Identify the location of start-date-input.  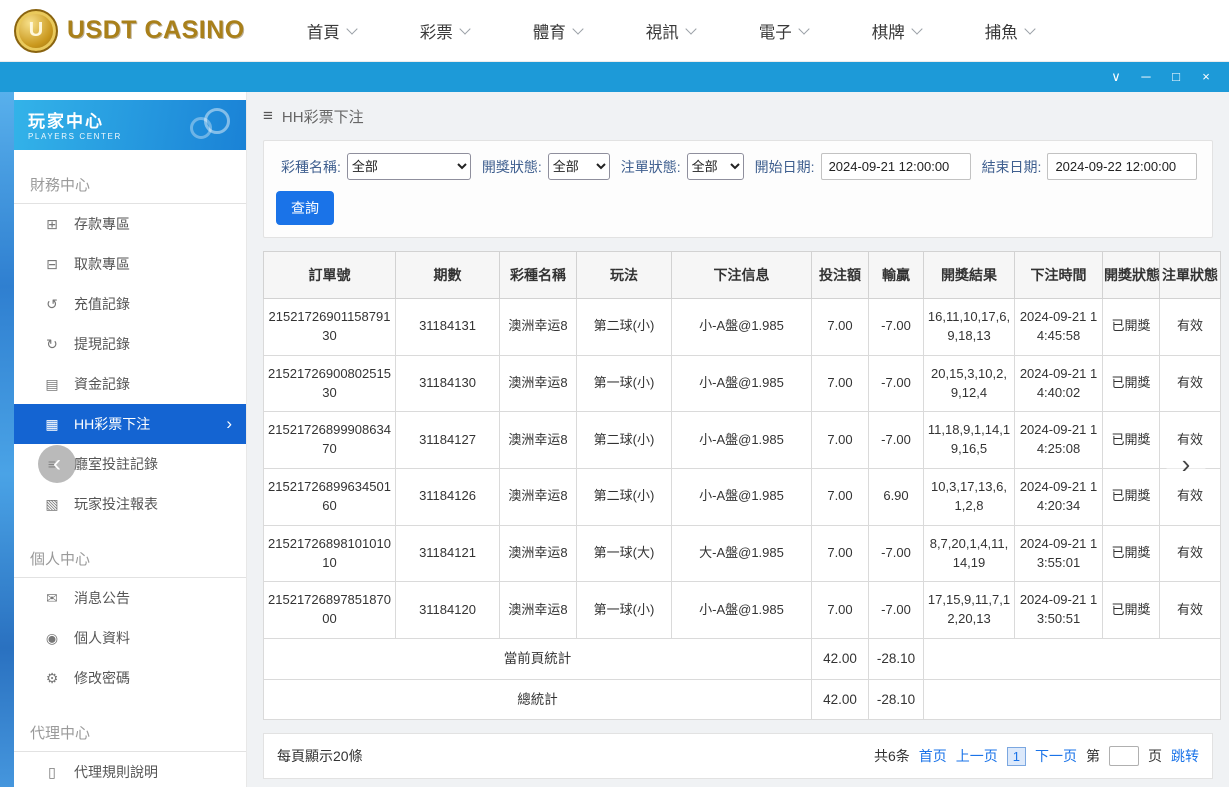
(895, 166).